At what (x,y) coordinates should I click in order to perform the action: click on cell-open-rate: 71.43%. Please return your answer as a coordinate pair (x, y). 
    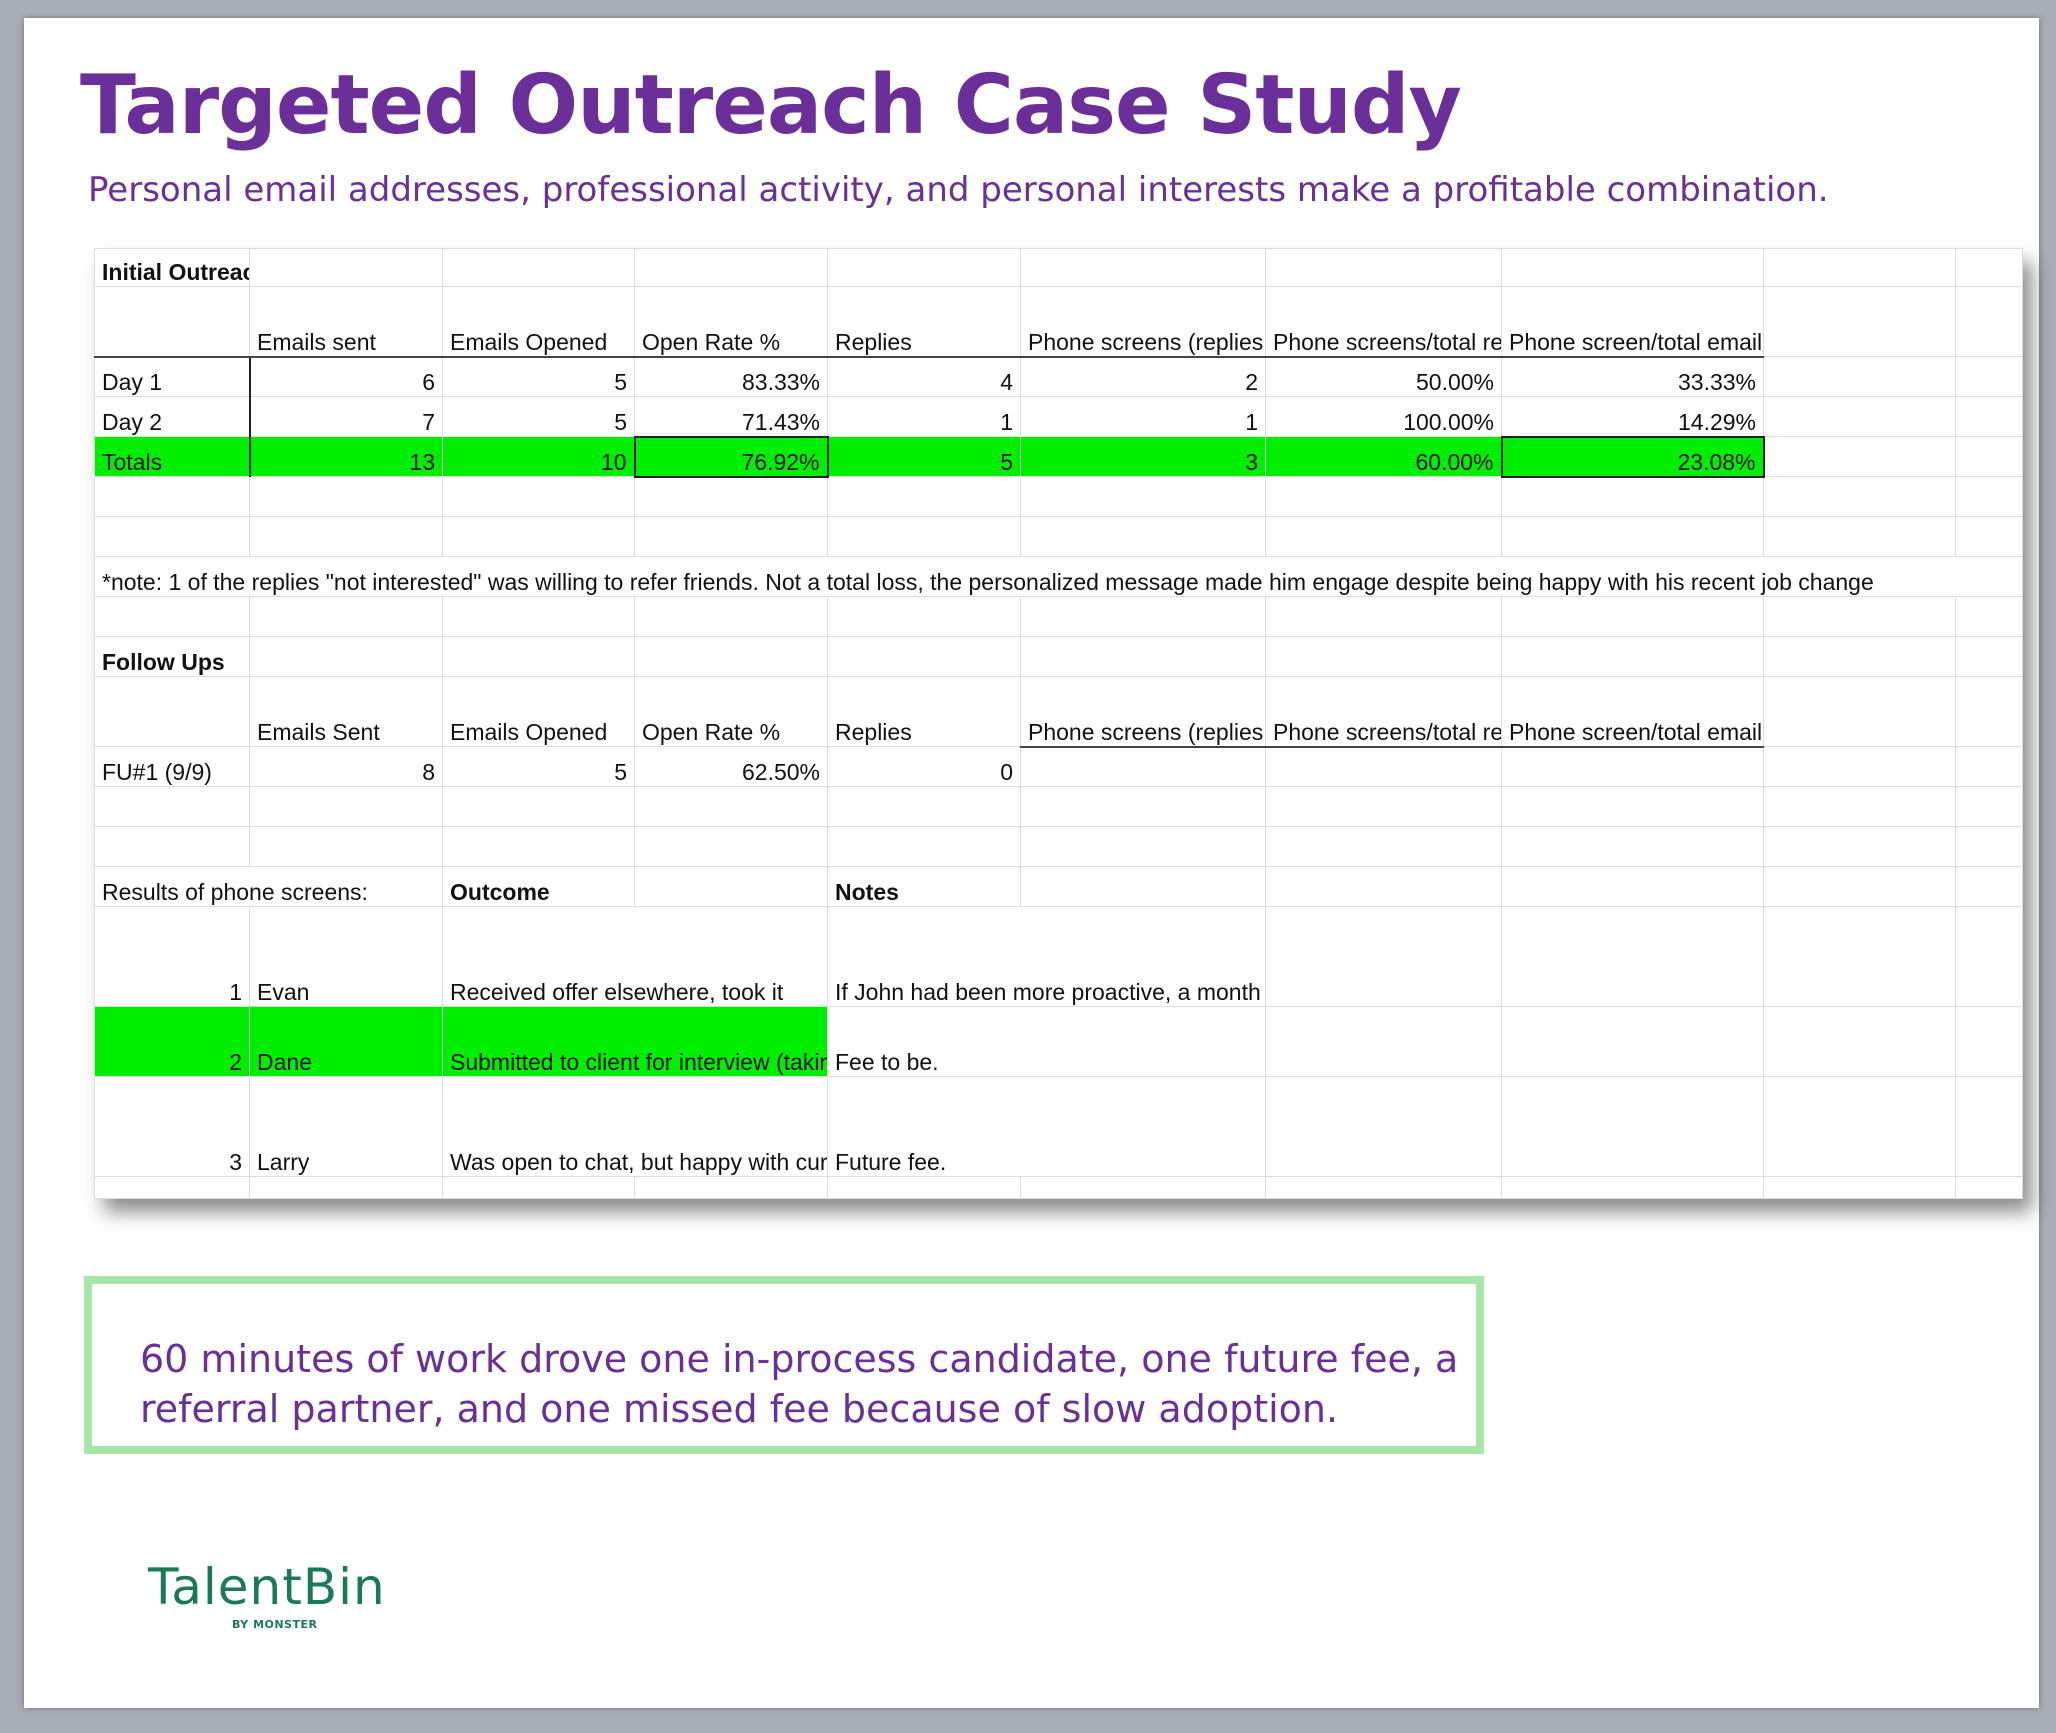
    Looking at the image, I should click on (731, 416).